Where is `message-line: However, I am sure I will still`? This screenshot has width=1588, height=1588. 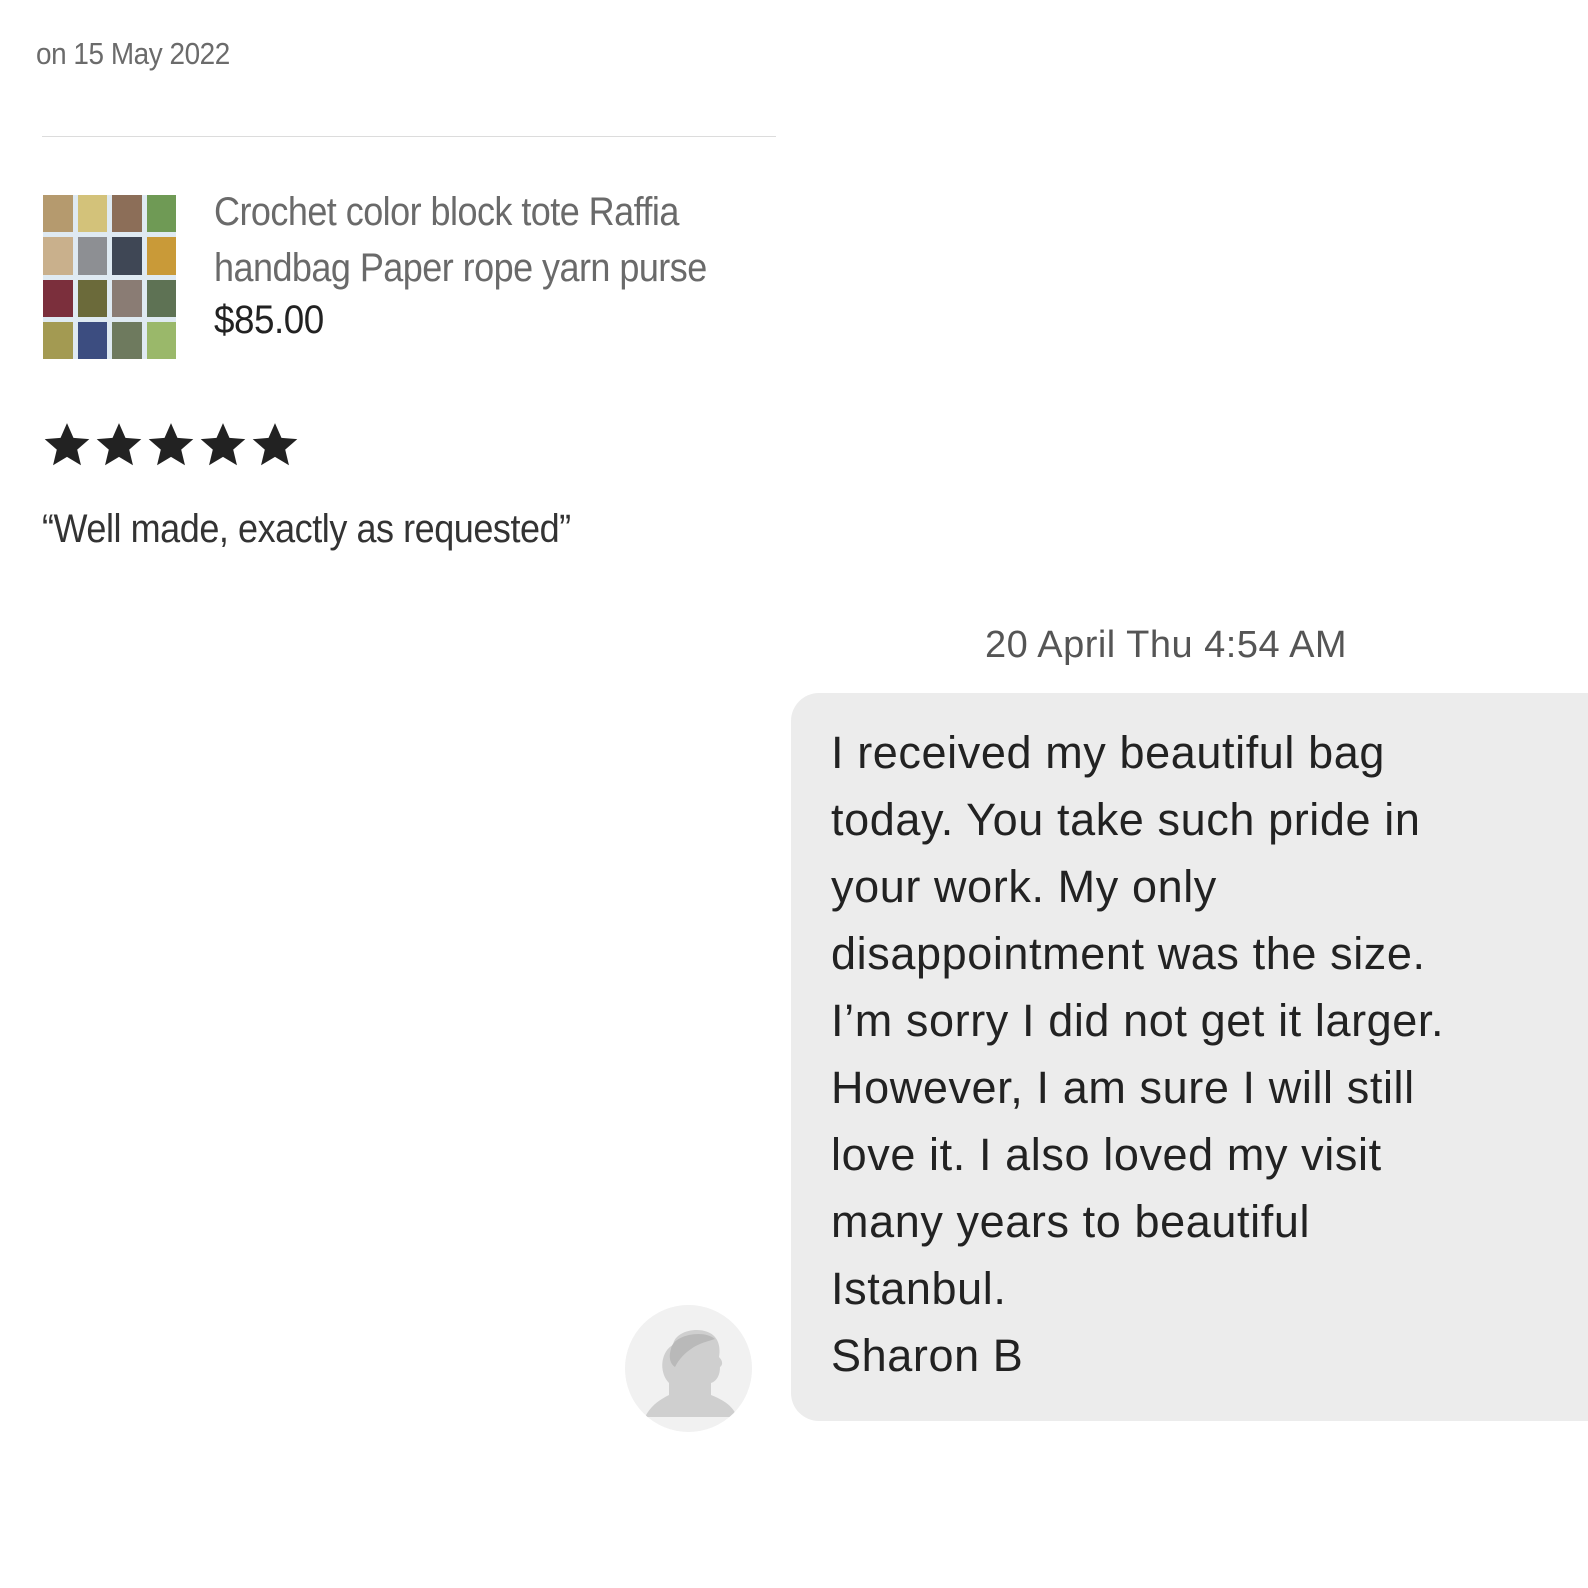
message-line: However, I am sure I will still is located at coordinates (1123, 1087).